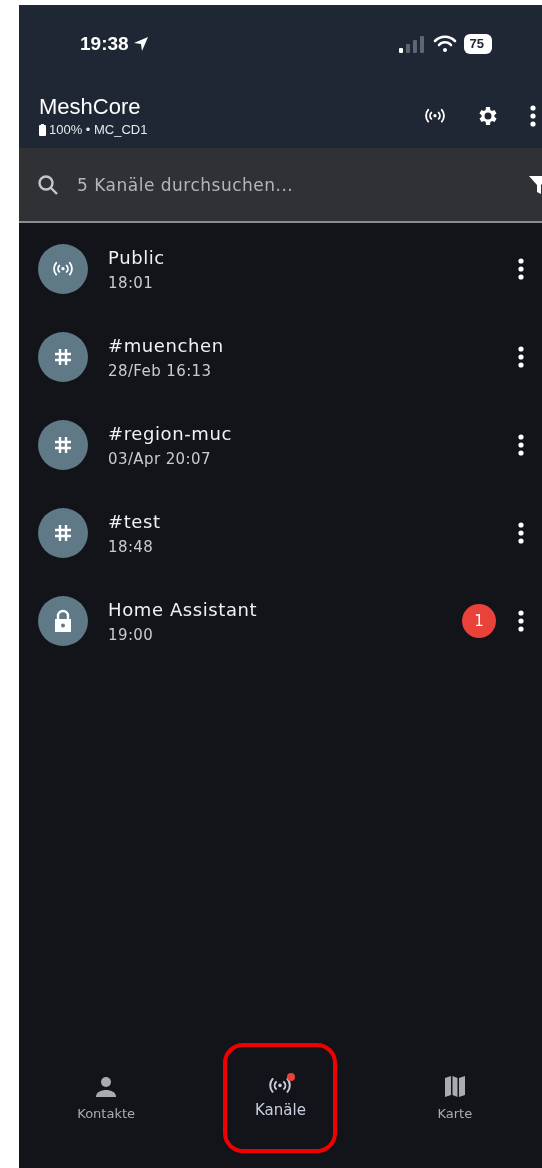  What do you see at coordinates (477, 44) in the screenshot?
I see `battery-level: 75` at bounding box center [477, 44].